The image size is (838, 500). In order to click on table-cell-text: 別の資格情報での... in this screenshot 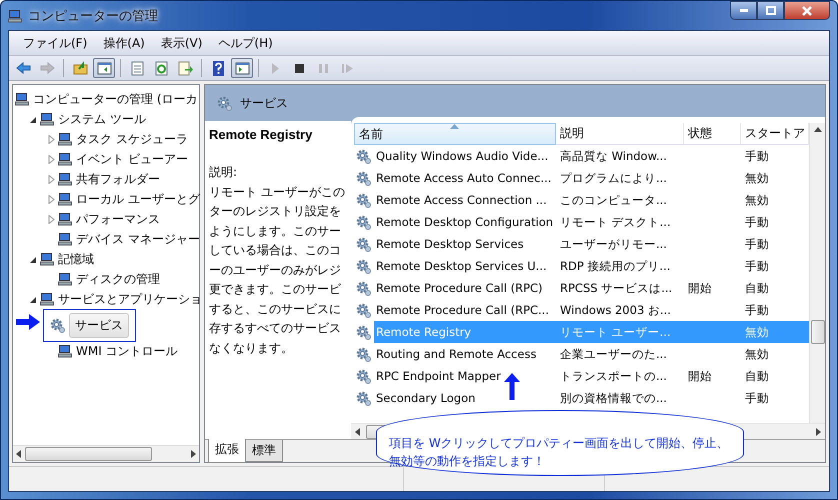, I will do `click(613, 398)`.